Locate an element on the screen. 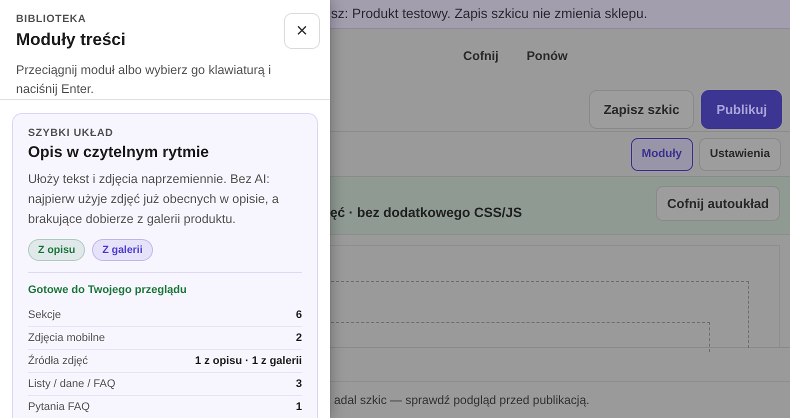 The height and width of the screenshot is (418, 790). summary-value: 1 z opisu · 1 z galerii is located at coordinates (248, 361).